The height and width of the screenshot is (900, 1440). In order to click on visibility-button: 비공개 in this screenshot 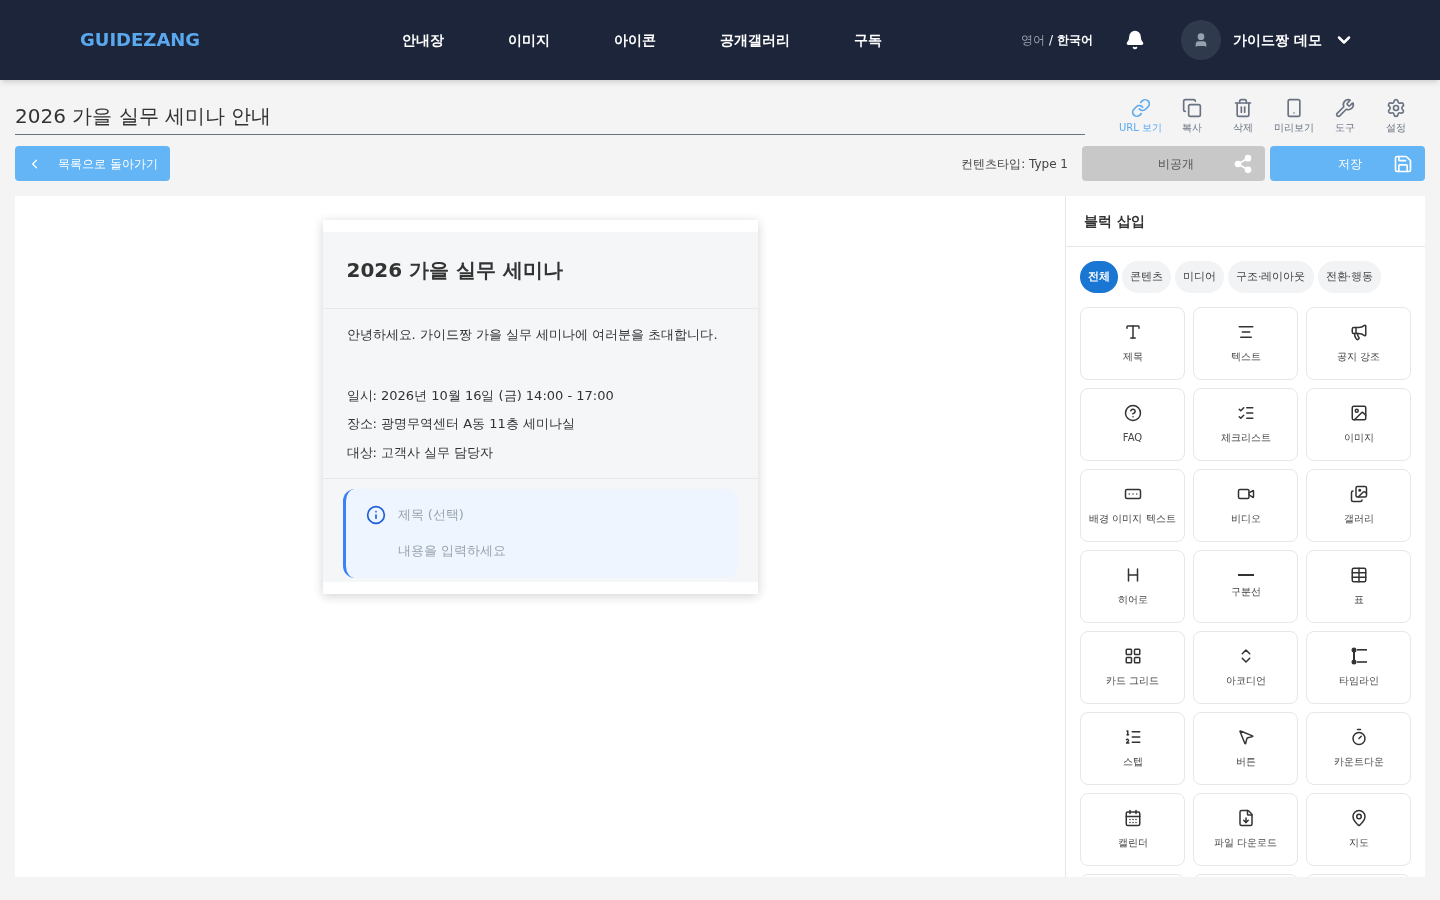, I will do `click(1173, 163)`.